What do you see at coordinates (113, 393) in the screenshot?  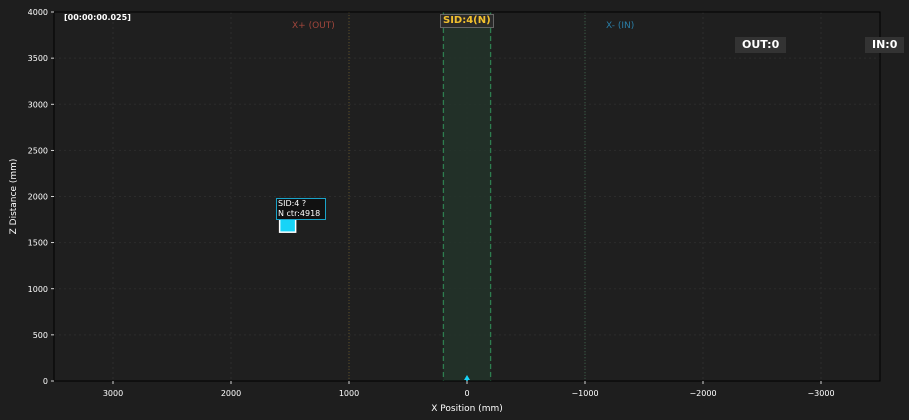 I see `x-tick-label: 3000` at bounding box center [113, 393].